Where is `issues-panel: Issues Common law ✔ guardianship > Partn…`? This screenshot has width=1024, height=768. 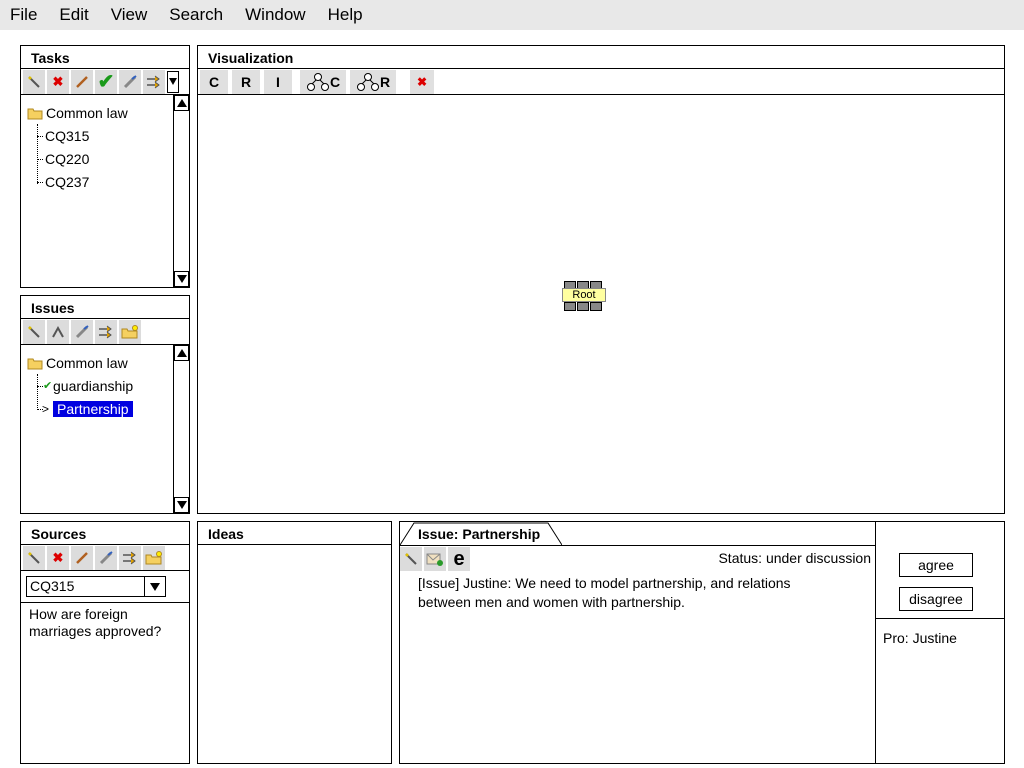
issues-panel: Issues Common law ✔ guardianship > Partn… is located at coordinates (105, 404).